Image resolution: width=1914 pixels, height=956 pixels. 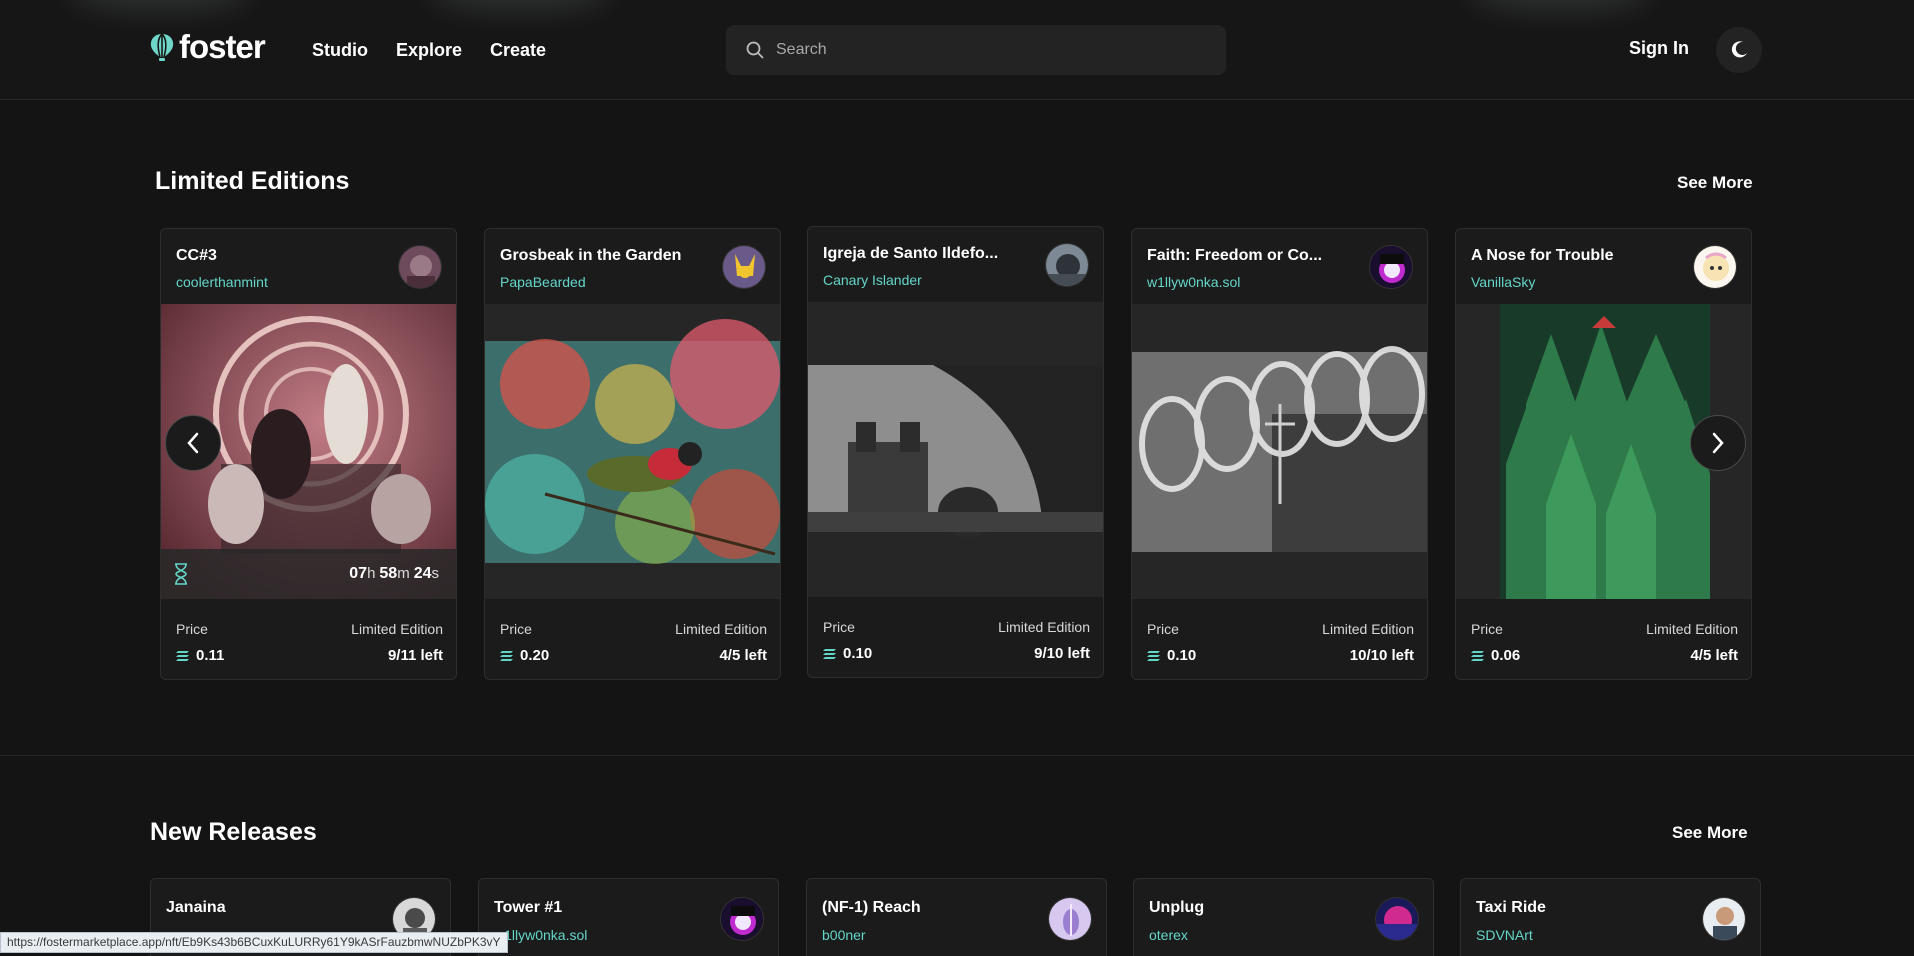 I want to click on card-footer: Price Limited Edition 0.06 4/5 left, so click(x=1603, y=639).